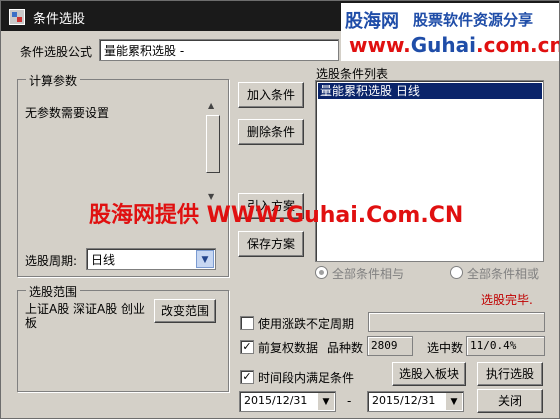 This screenshot has width=560, height=419. What do you see at coordinates (345, 348) in the screenshot?
I see `count-label: 品种数` at bounding box center [345, 348].